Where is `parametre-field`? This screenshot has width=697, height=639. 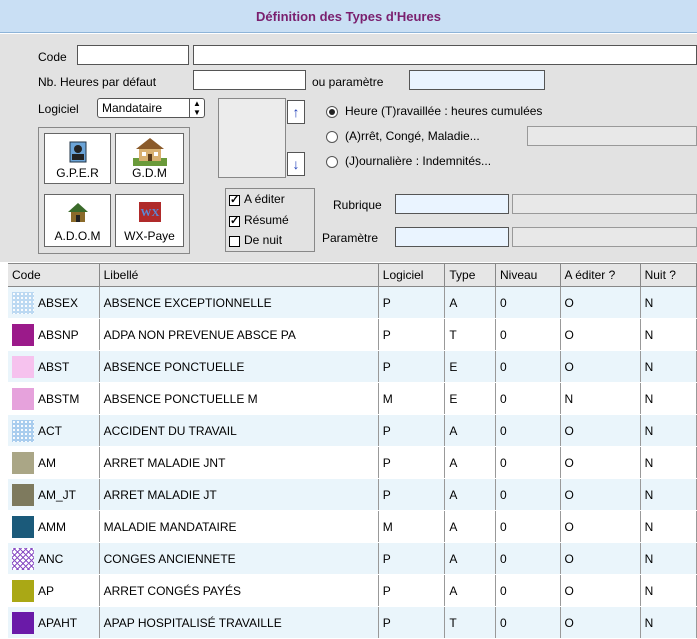 parametre-field is located at coordinates (452, 237).